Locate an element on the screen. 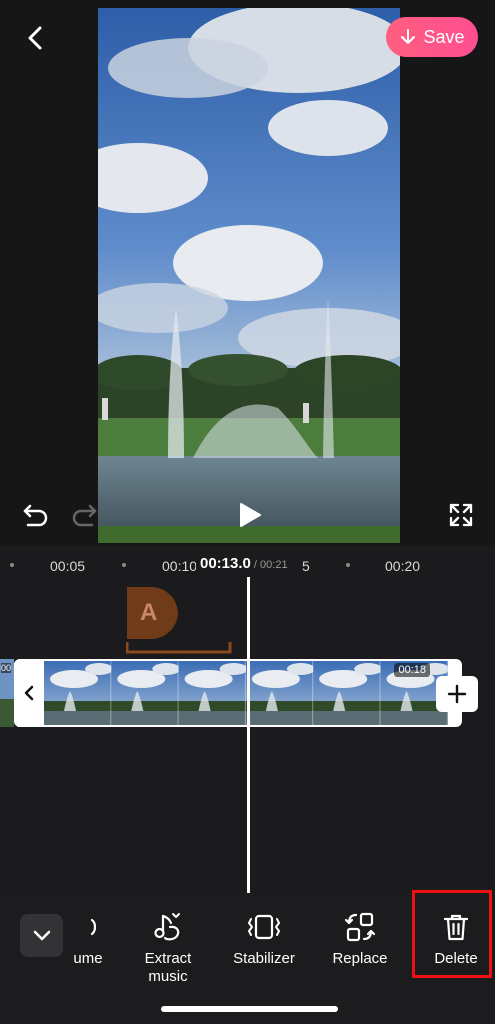  tool-replace: Replace is located at coordinates (360, 939).